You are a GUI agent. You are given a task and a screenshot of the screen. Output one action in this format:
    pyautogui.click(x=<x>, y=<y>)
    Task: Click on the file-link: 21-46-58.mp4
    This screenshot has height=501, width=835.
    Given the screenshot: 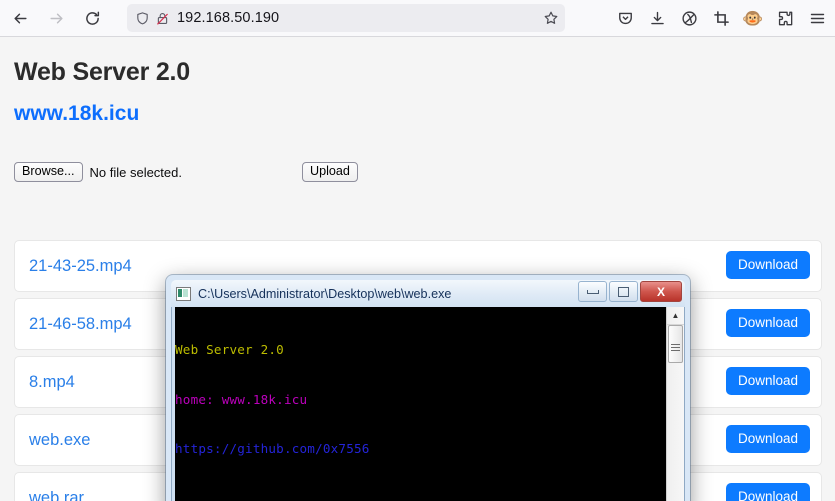 What is the action you would take?
    pyautogui.click(x=80, y=324)
    